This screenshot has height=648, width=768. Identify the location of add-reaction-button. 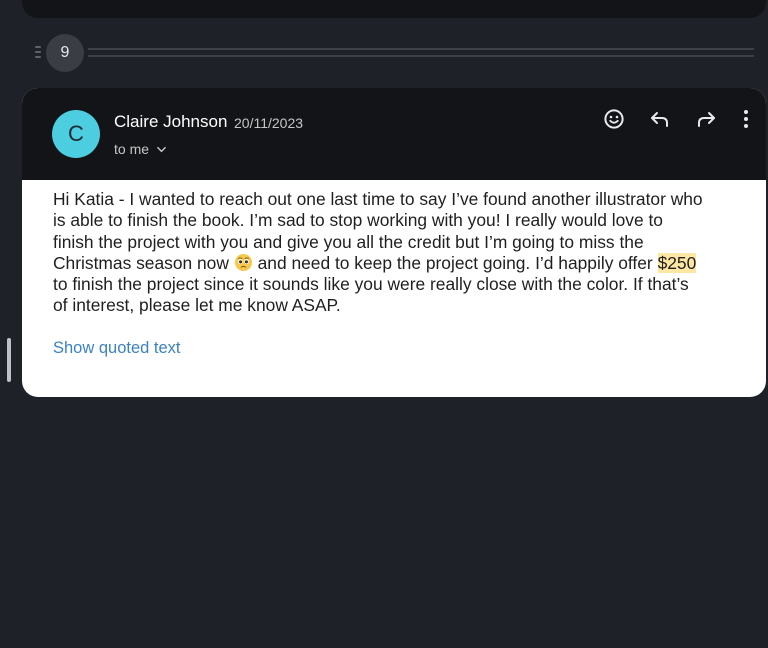
(614, 119).